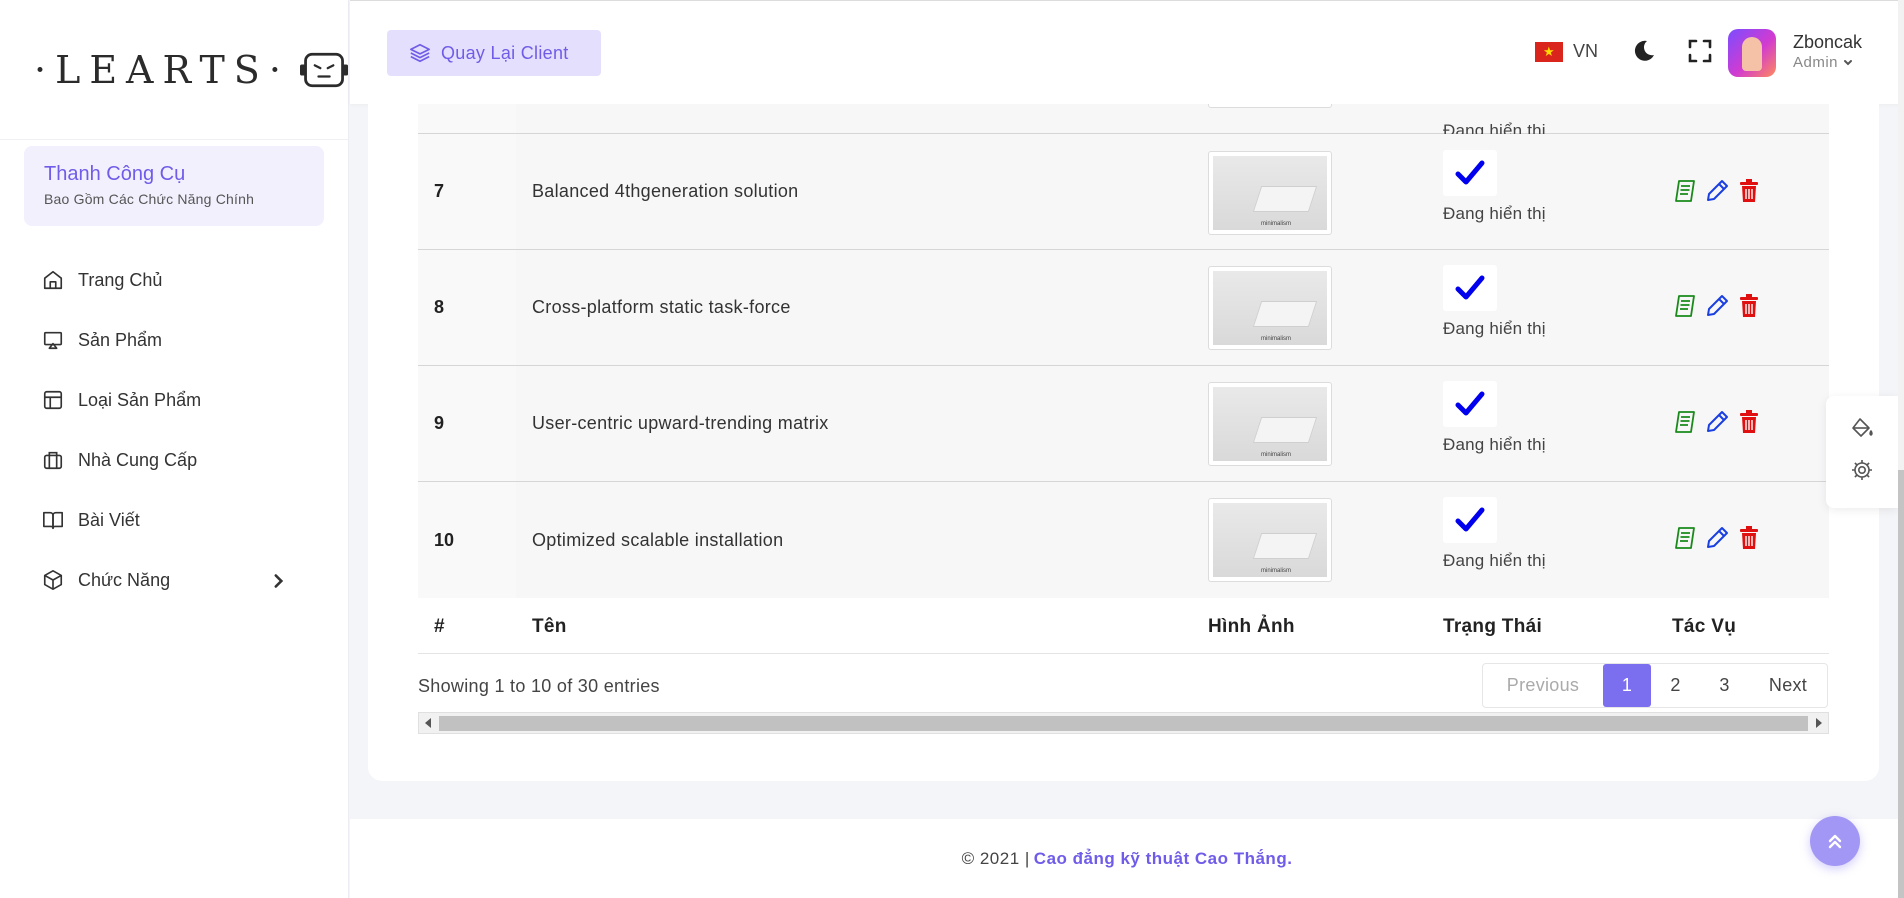 The width and height of the screenshot is (1904, 898). Describe the element at coordinates (1644, 51) in the screenshot. I see `dark-mode-moon-icon` at that location.